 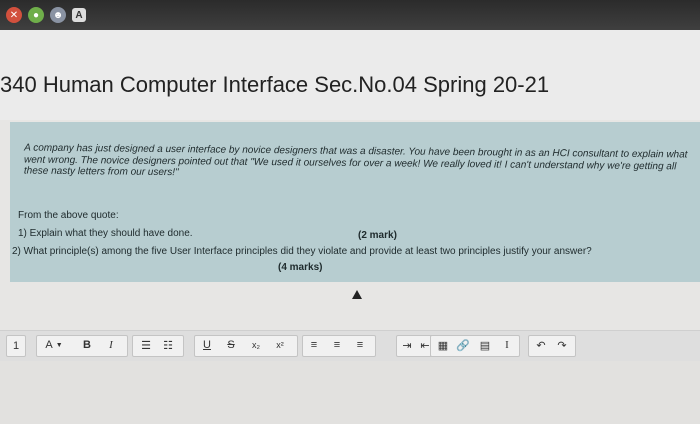 I want to click on chevron-down-icon: ▼, so click(x=59, y=345).